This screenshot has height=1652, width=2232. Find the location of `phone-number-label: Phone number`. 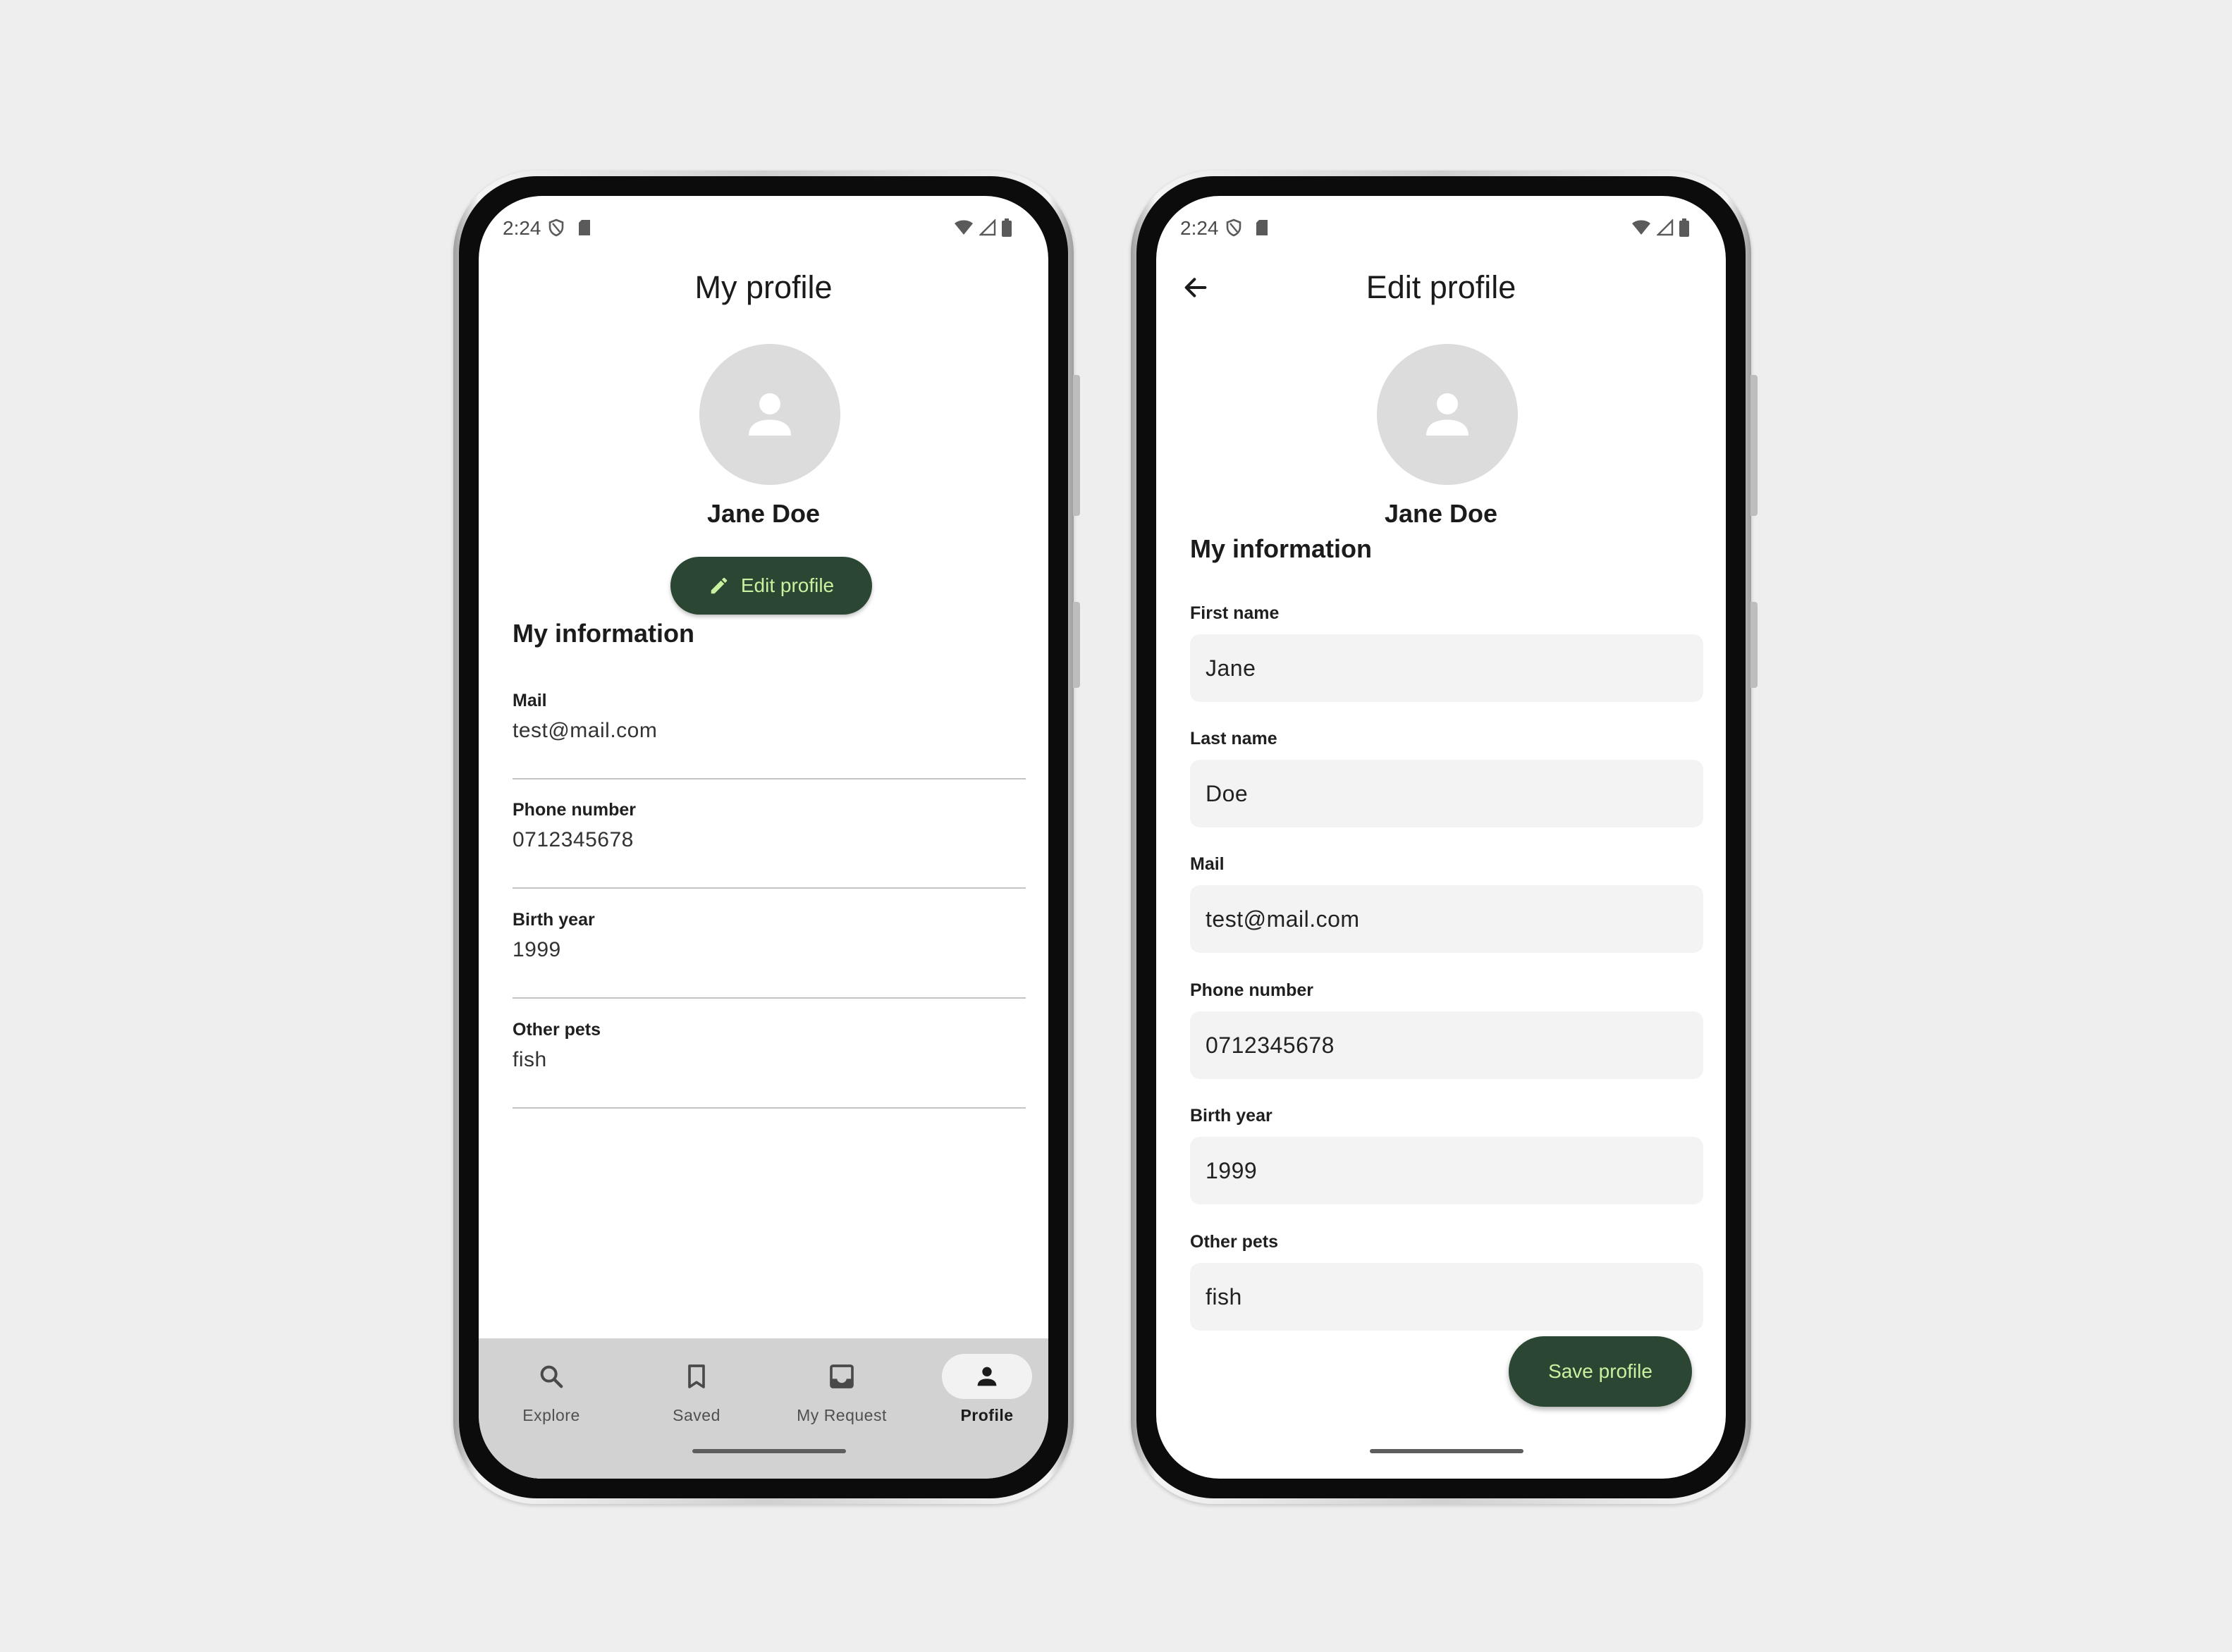

phone-number-label: Phone number is located at coordinates (1252, 990).